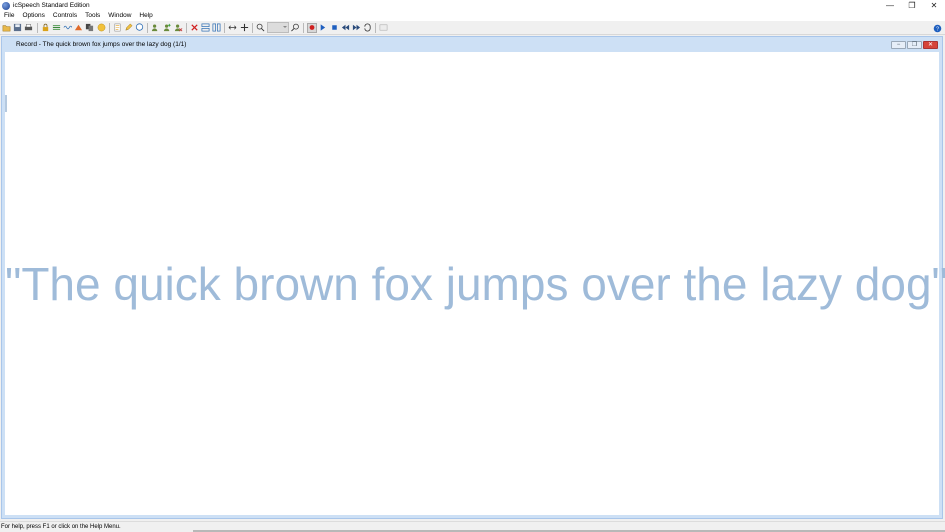  What do you see at coordinates (472, 28) in the screenshot?
I see `toolbar` at bounding box center [472, 28].